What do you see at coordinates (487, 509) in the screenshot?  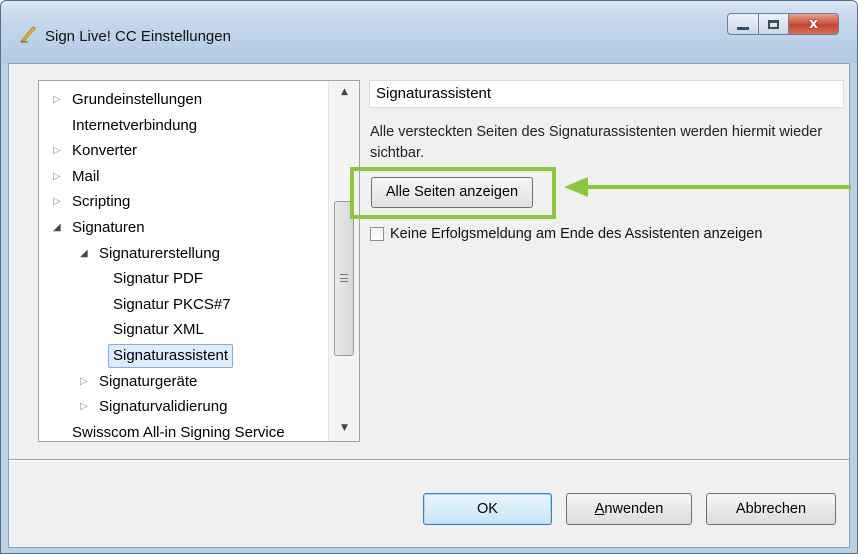 I see `ok-button: OK` at bounding box center [487, 509].